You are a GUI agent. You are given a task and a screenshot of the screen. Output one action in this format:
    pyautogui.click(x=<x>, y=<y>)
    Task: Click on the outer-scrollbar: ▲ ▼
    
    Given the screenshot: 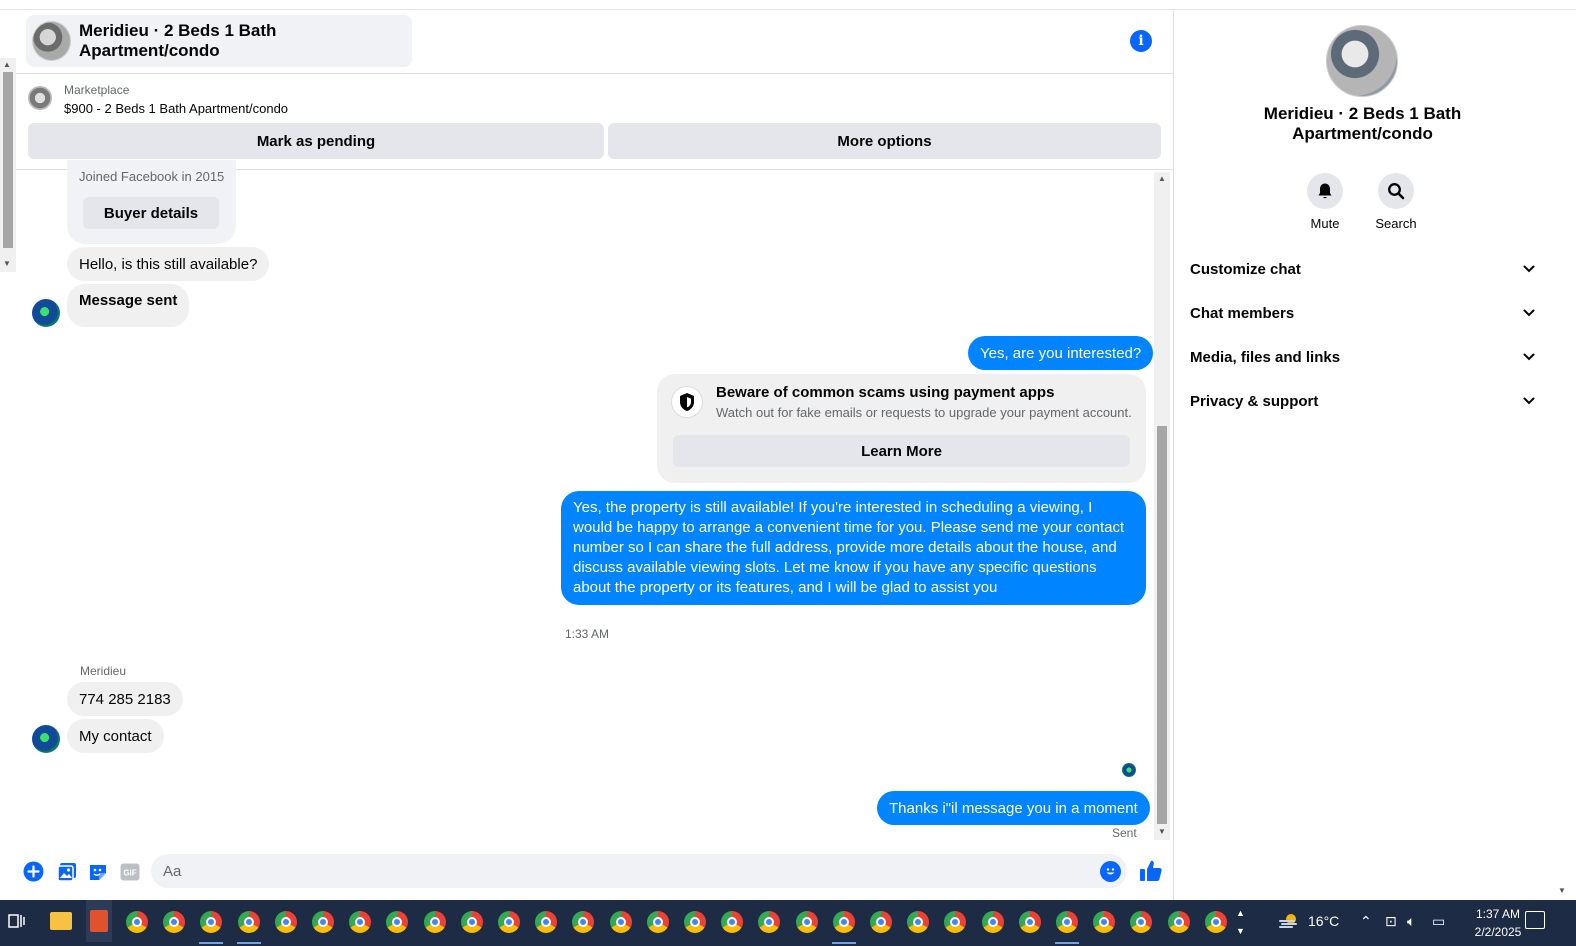 What is the action you would take?
    pyautogui.click(x=8, y=165)
    